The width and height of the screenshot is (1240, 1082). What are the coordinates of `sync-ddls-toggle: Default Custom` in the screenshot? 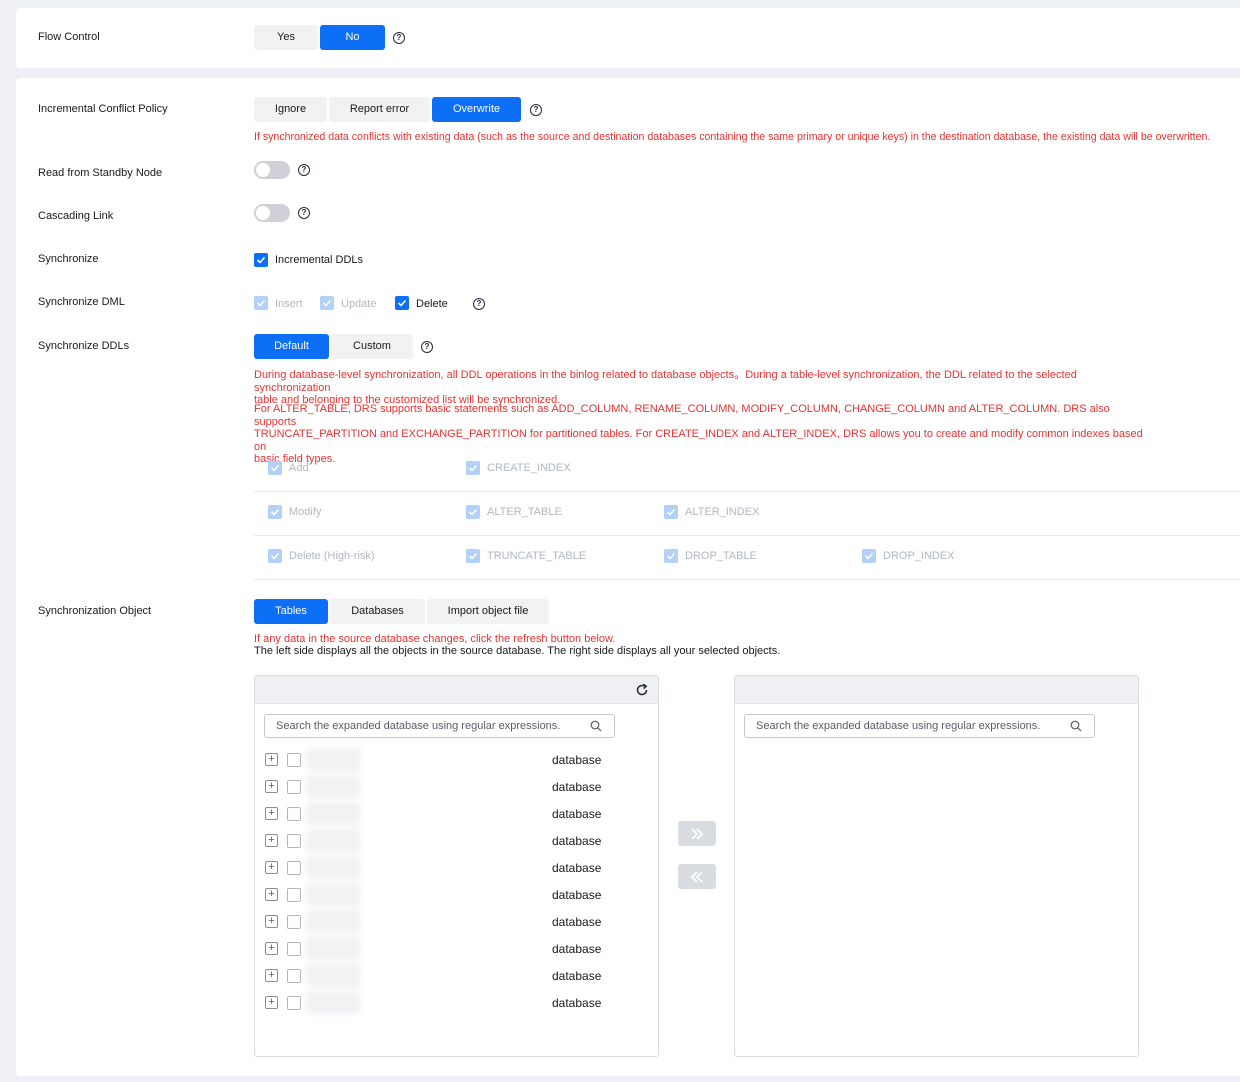 It's located at (334, 346).